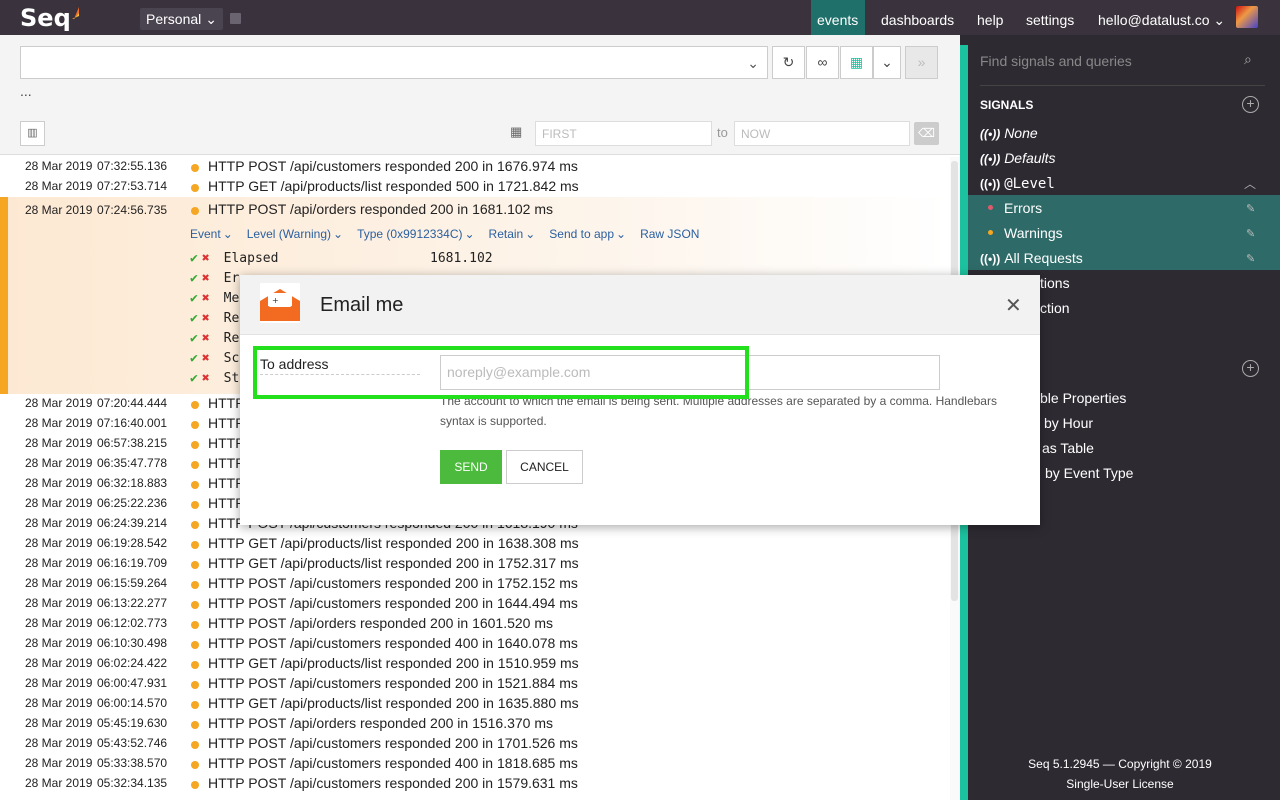 The image size is (1280, 800). Describe the element at coordinates (1017, 183) in the screenshot. I see `signal-level: ((•)) @Level` at that location.